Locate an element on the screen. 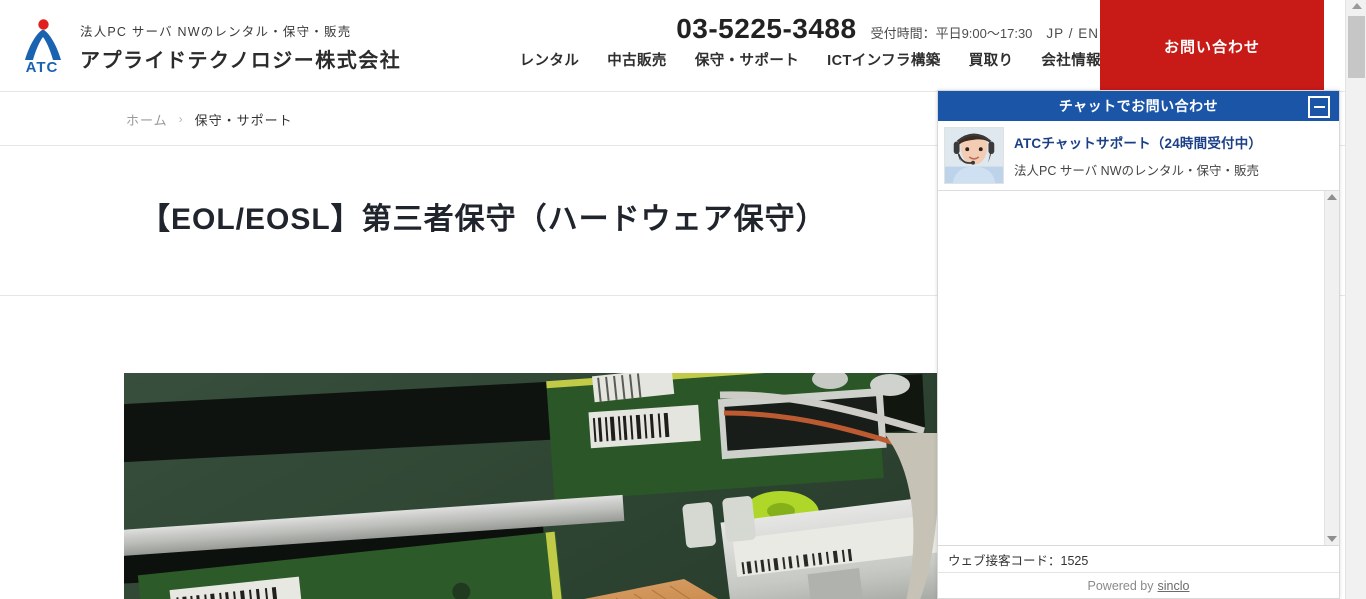 This screenshot has height=599, width=1366. browser-scroll-up-arrow-icon is located at coordinates (1357, 6).